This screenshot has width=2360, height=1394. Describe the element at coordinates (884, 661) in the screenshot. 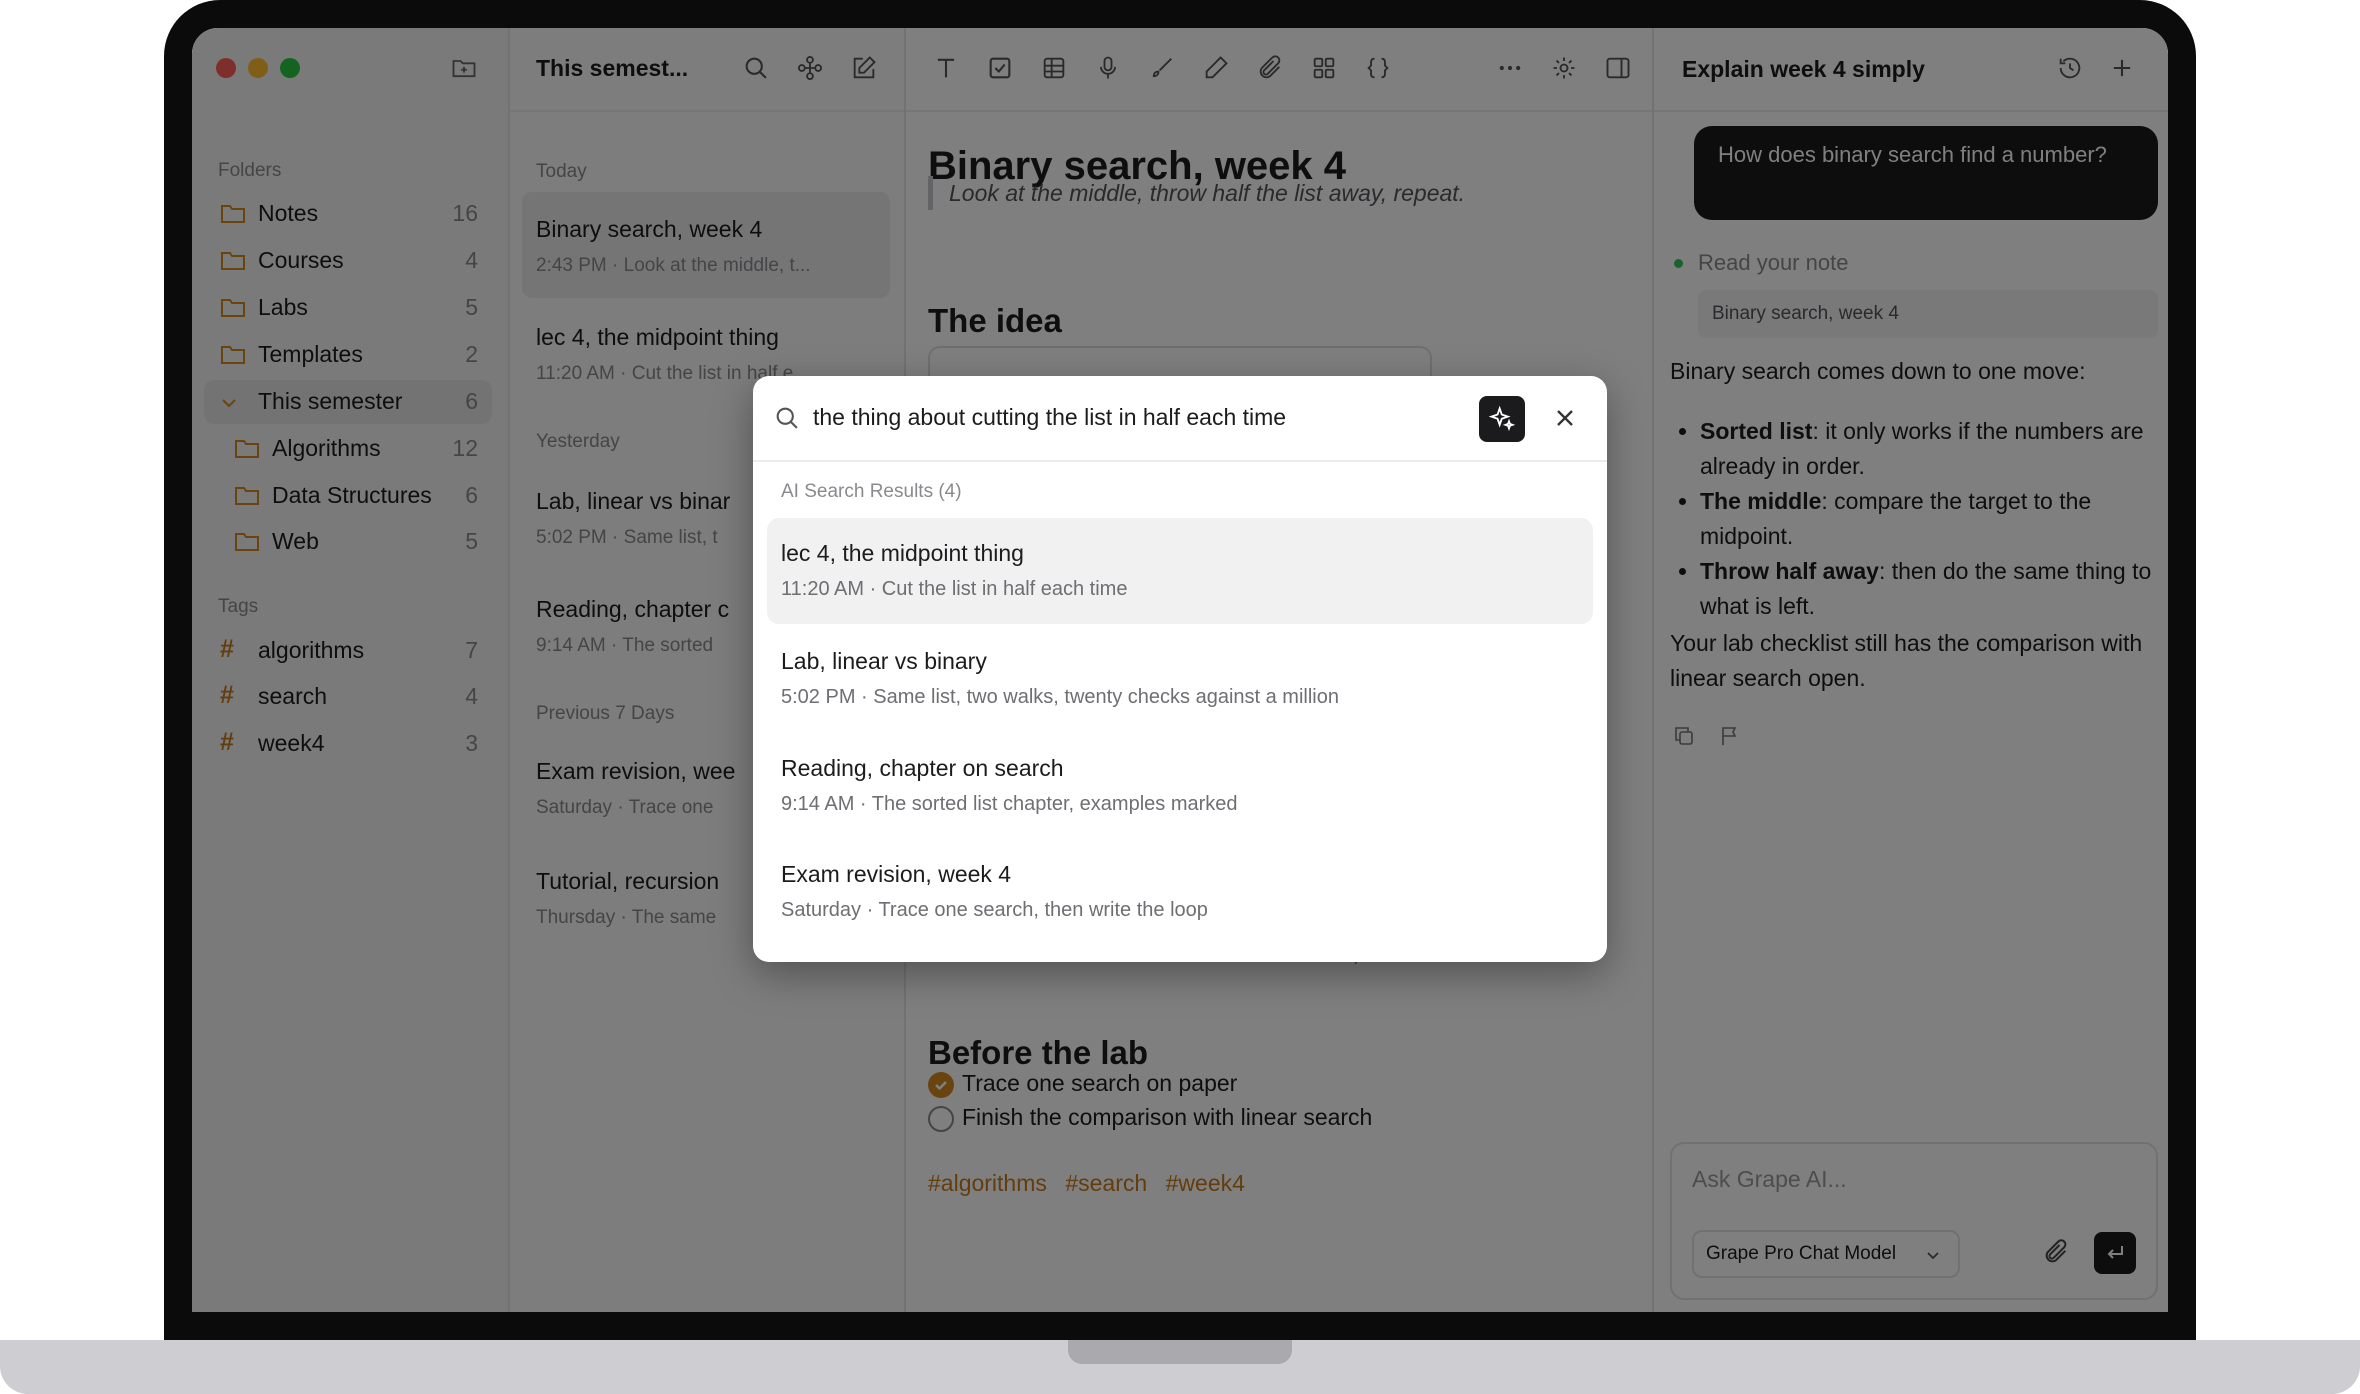

I see `search-result-title: Lab, linear vs binary` at that location.